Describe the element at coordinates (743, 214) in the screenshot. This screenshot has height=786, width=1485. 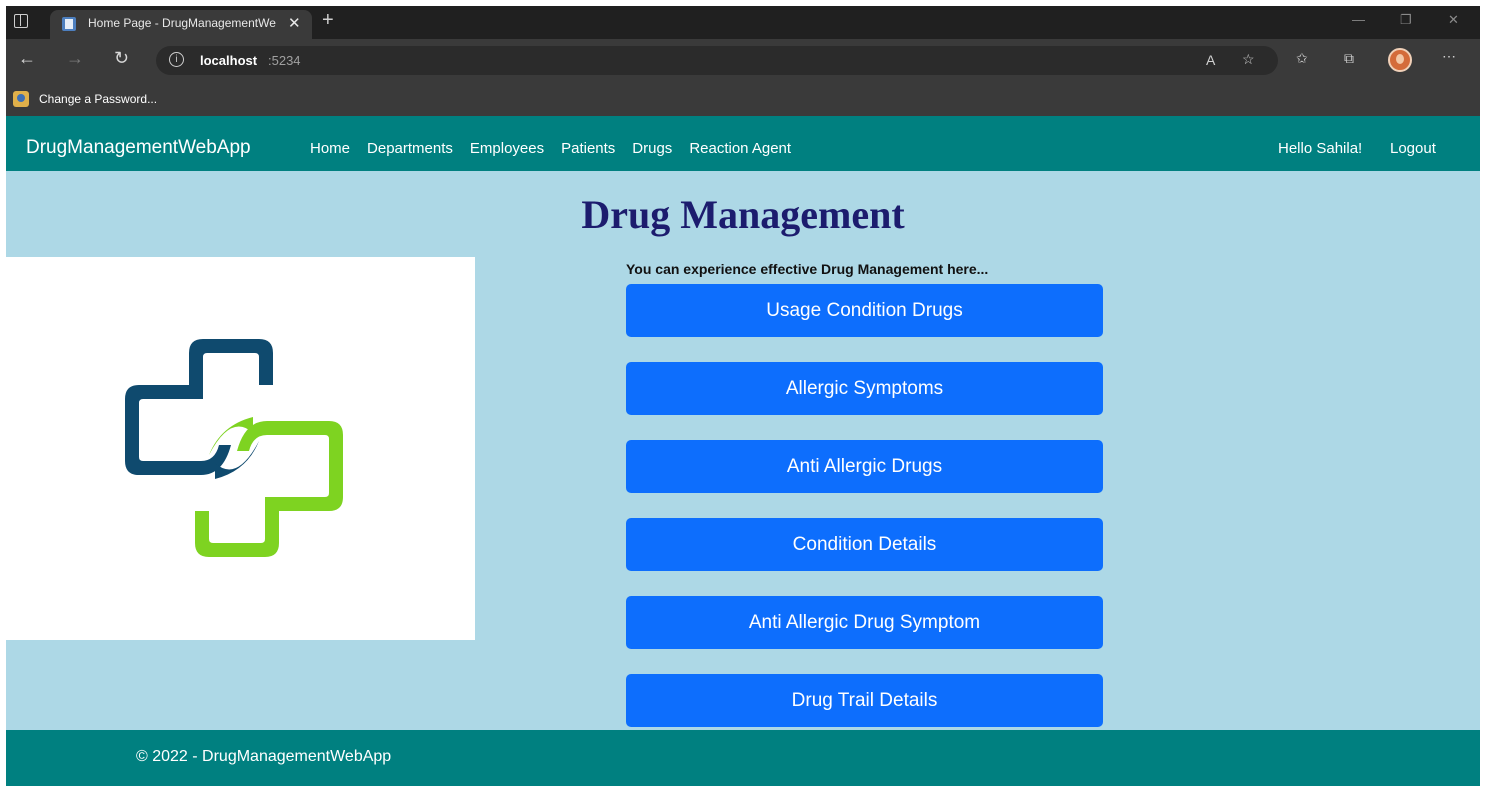
I see `page-title: Drug Management` at that location.